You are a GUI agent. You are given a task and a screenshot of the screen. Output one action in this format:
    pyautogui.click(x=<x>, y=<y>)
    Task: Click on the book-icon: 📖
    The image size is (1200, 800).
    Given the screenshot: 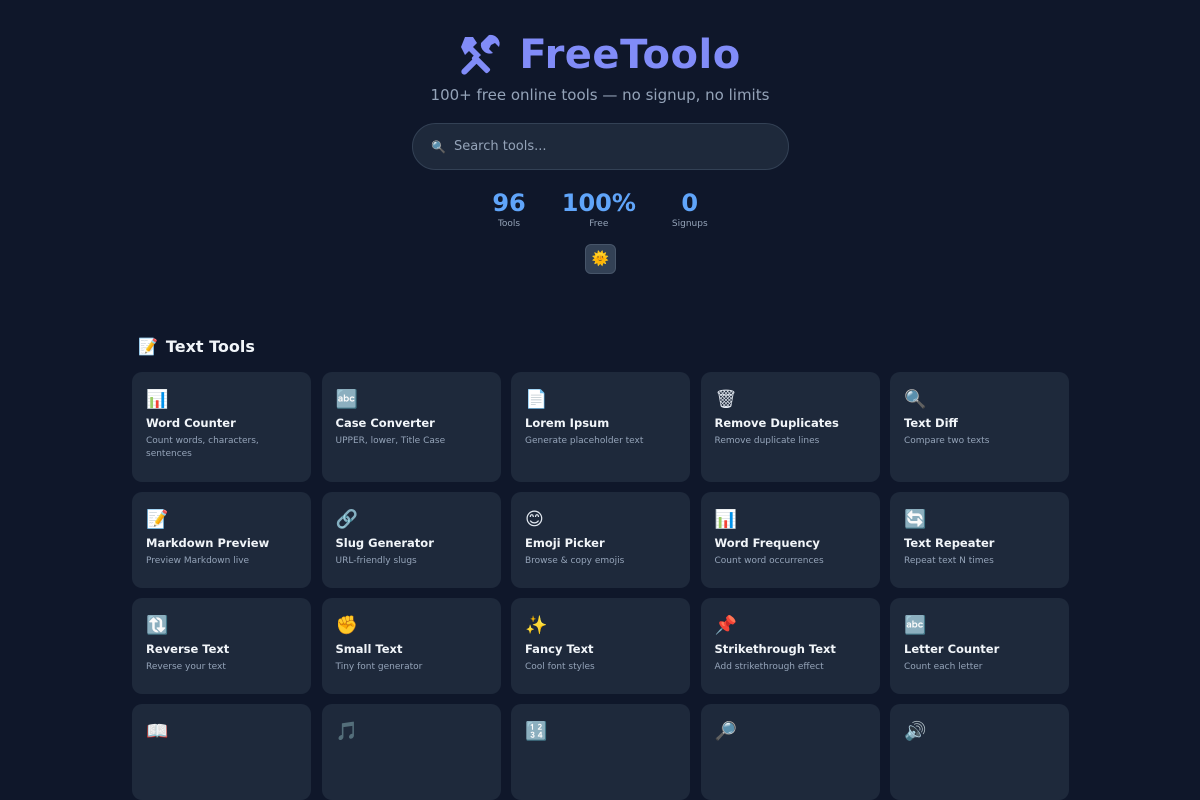 What is the action you would take?
    pyautogui.click(x=157, y=731)
    